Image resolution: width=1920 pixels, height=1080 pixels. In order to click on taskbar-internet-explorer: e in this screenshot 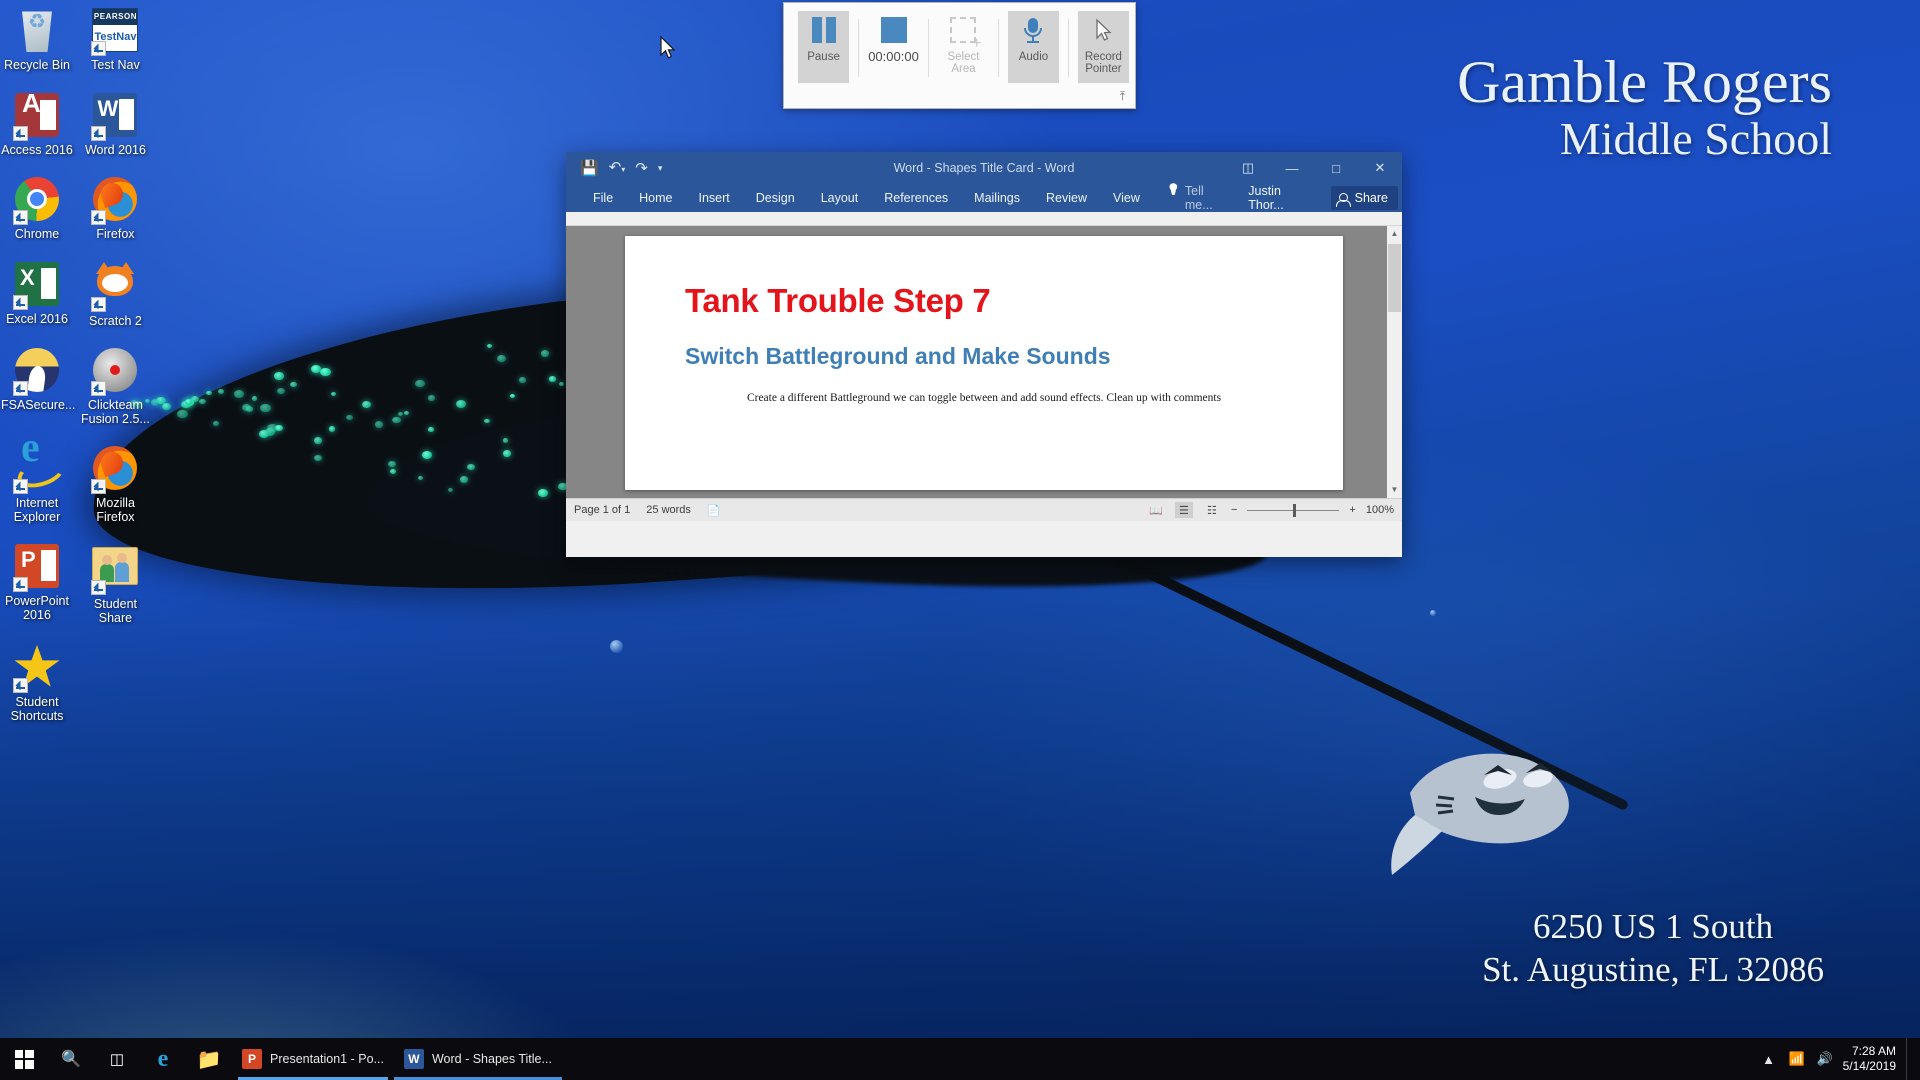, I will do `click(163, 1059)`.